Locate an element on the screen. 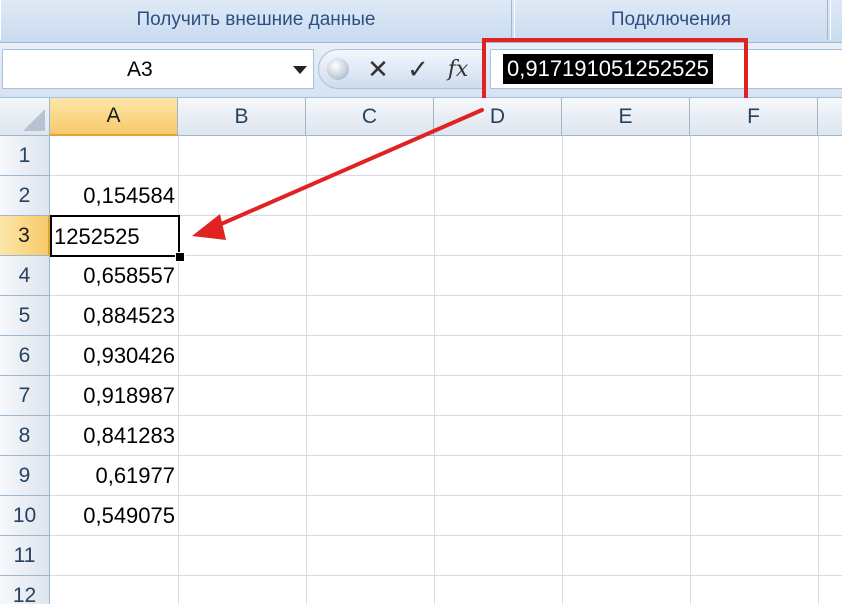  row-header-3: 3 is located at coordinates (25, 236).